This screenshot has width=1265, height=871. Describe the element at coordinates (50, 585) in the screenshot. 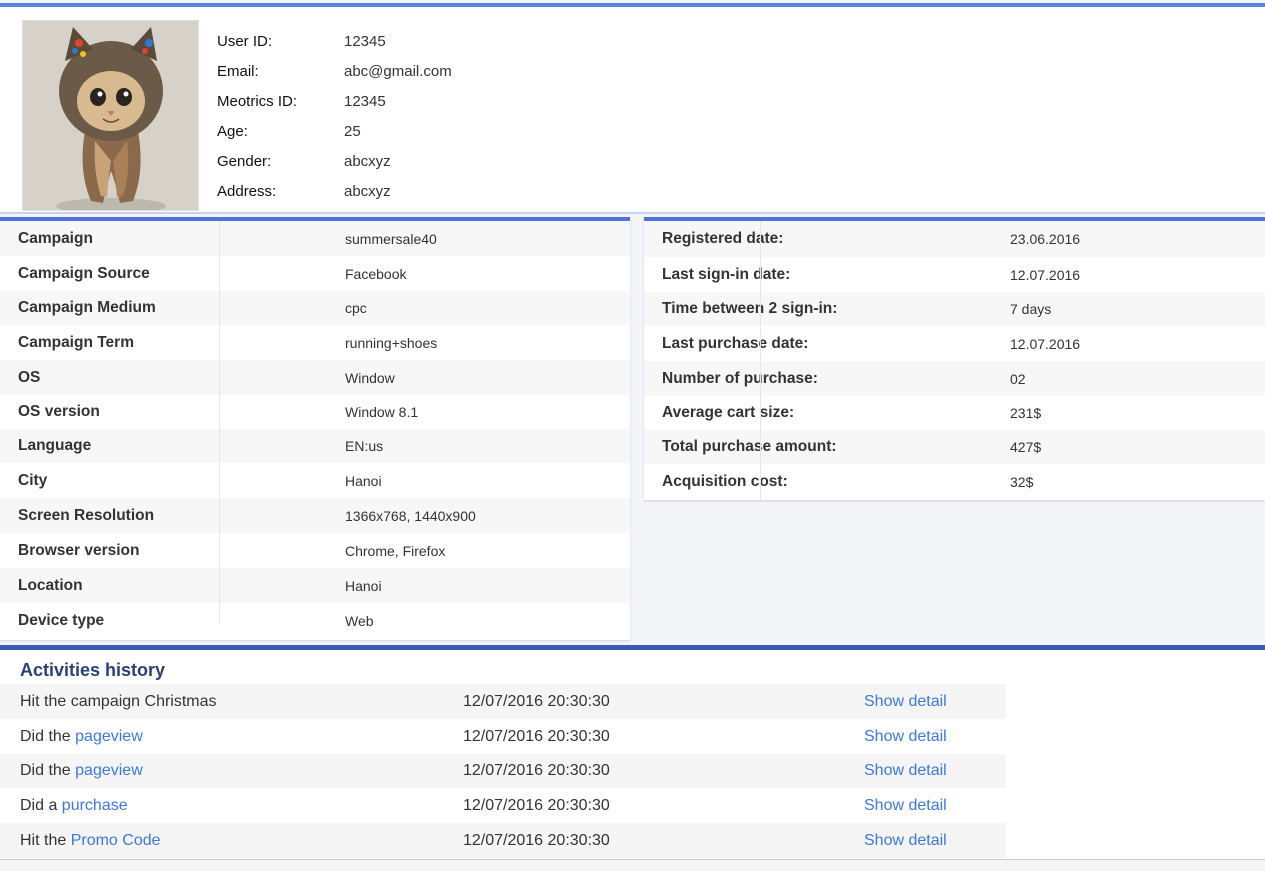

I see `info-label: Location` at that location.